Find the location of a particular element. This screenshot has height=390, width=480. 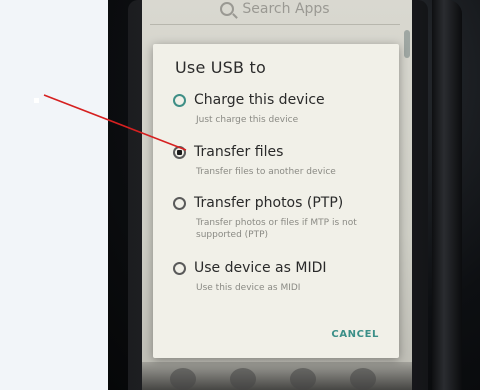

annotation-dot is located at coordinates (36, 100).